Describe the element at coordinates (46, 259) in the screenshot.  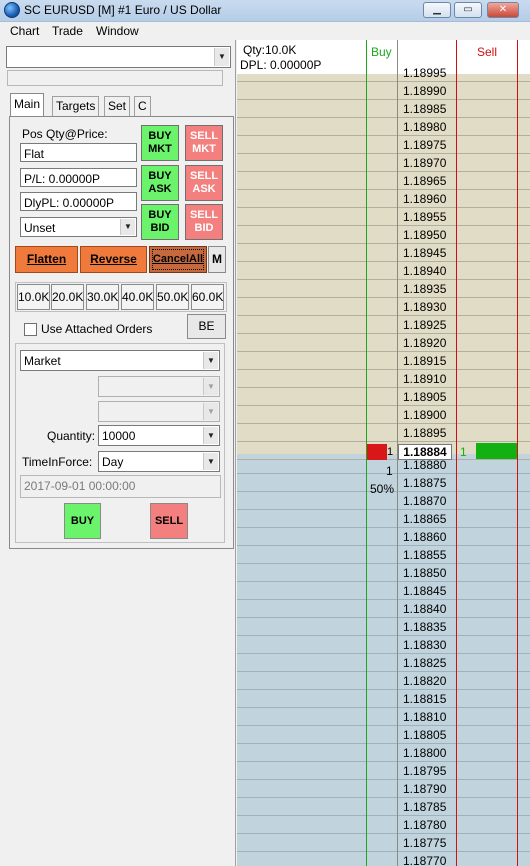
I see `flatten-button: Flatten` at that location.